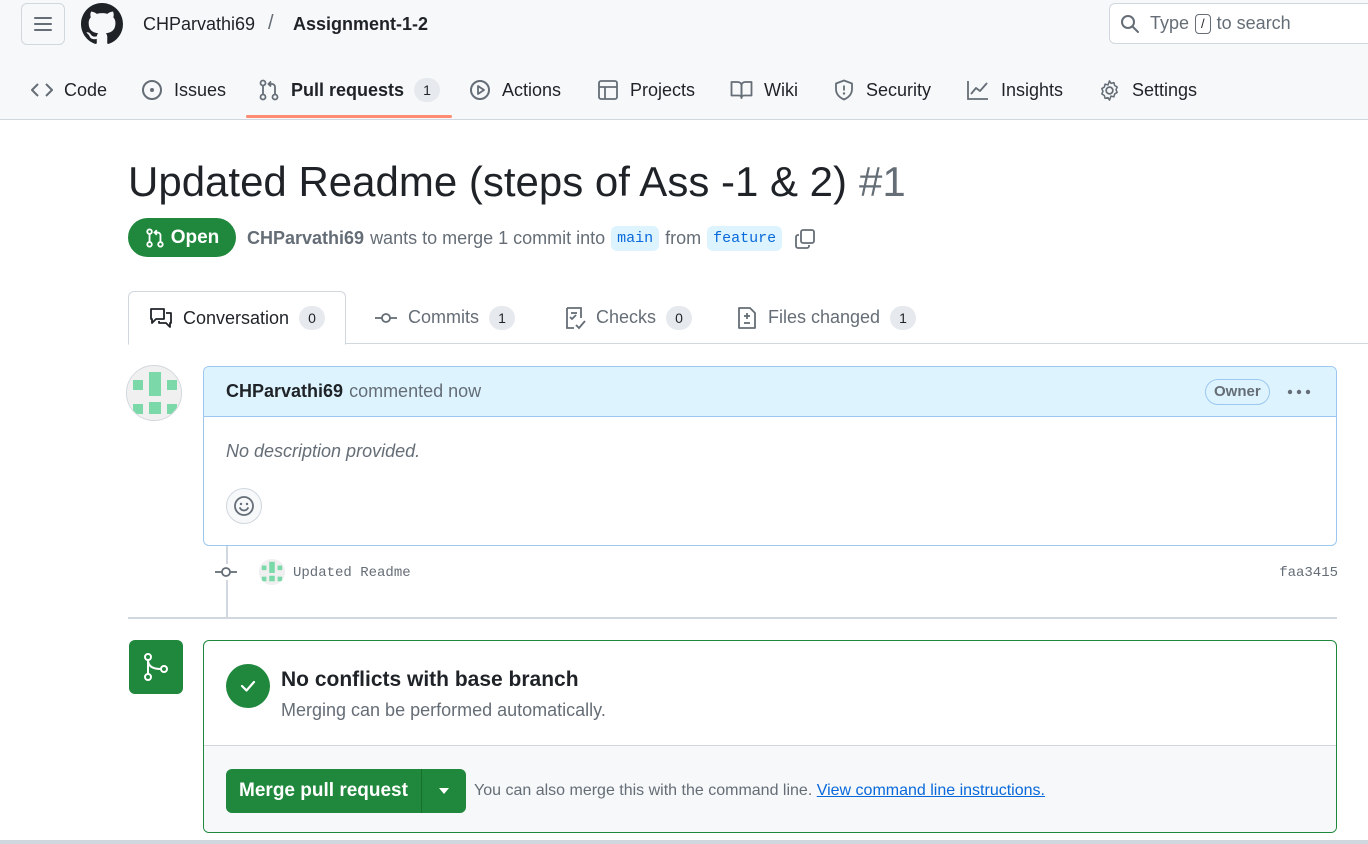  I want to click on git-merge-icon, so click(156, 667).